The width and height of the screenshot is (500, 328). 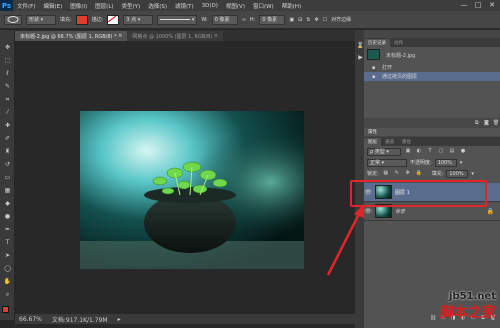 What do you see at coordinates (419, 151) in the screenshot?
I see `filter-adjustment-icon: ◐` at bounding box center [419, 151].